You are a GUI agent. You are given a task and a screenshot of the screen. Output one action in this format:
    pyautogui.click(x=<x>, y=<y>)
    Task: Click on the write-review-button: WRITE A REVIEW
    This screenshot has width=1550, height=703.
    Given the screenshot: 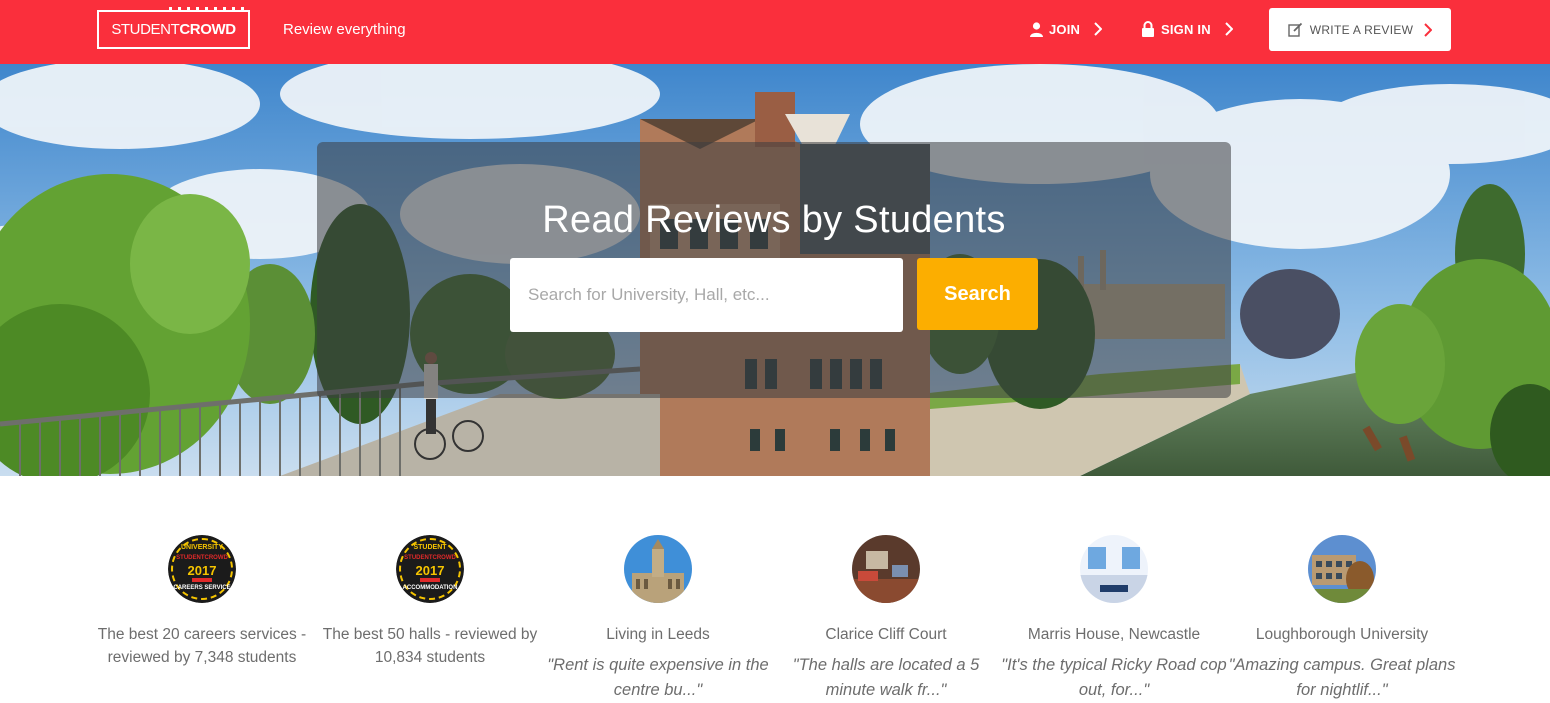 What is the action you would take?
    pyautogui.click(x=1360, y=29)
    